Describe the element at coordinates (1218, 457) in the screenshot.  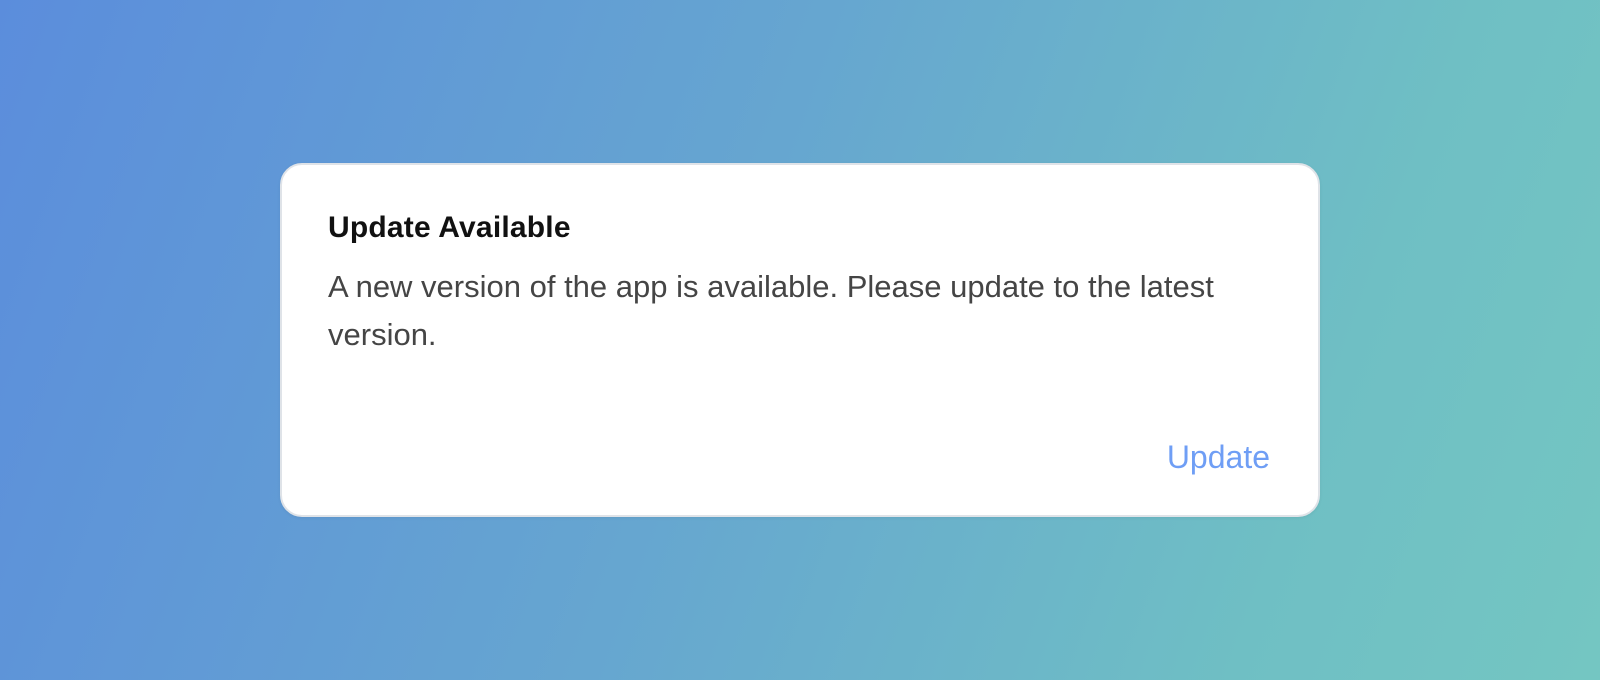
I see `update-button: Update` at that location.